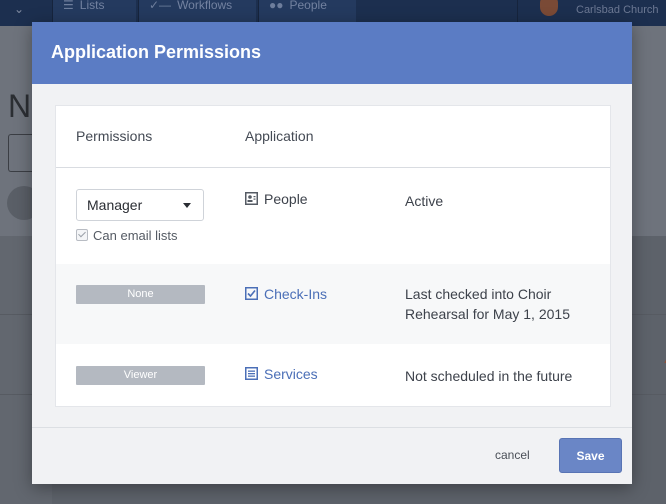  What do you see at coordinates (68, 6) in the screenshot?
I see `list-icon: ☰` at bounding box center [68, 6].